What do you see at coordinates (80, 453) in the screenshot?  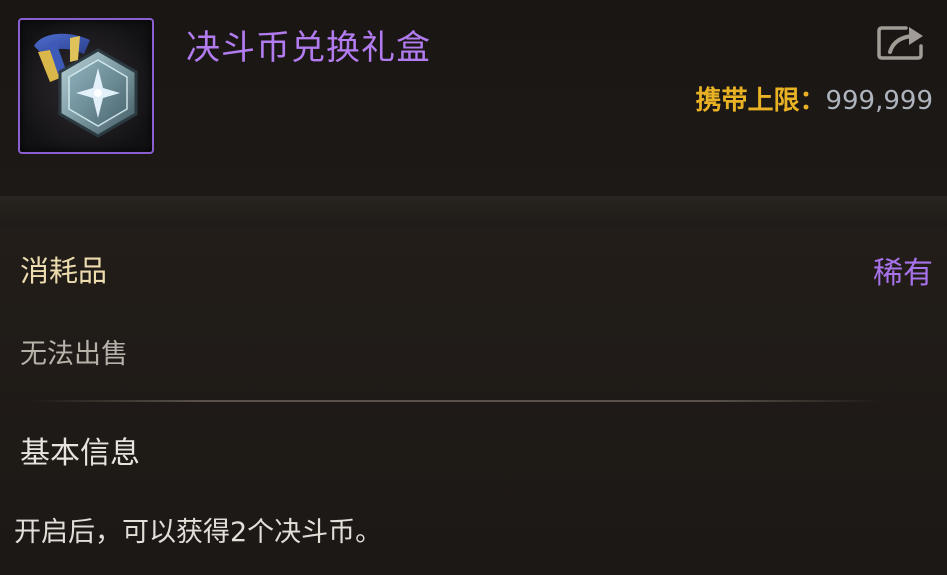 I see `basic-info-title: 基本信息` at bounding box center [80, 453].